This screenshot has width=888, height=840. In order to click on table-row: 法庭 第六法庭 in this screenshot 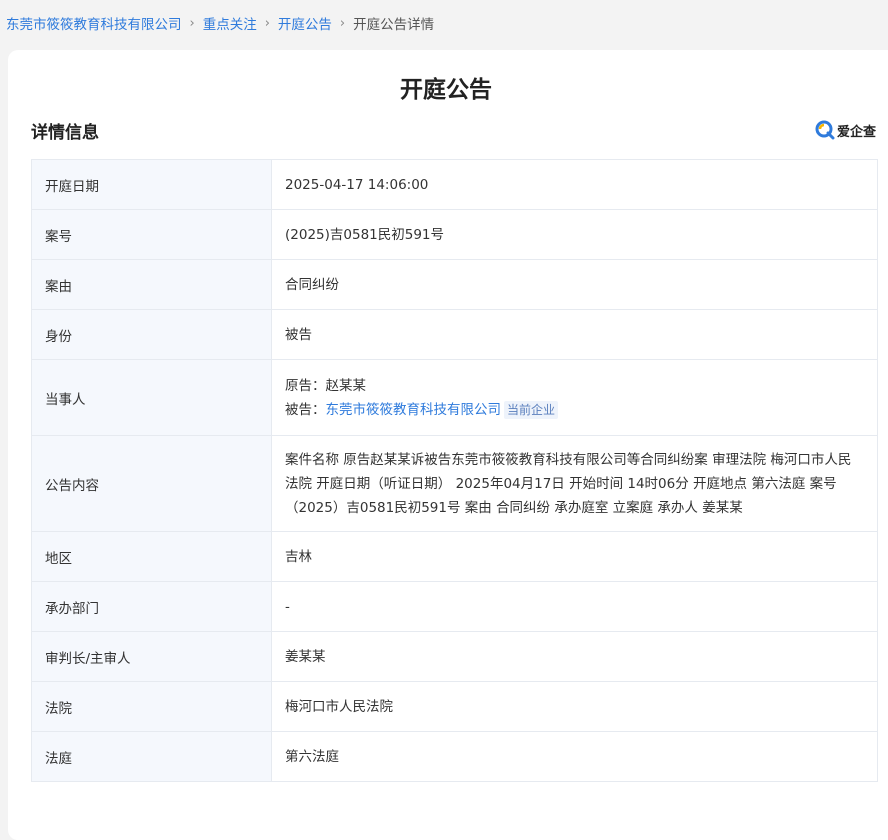, I will do `click(454, 756)`.